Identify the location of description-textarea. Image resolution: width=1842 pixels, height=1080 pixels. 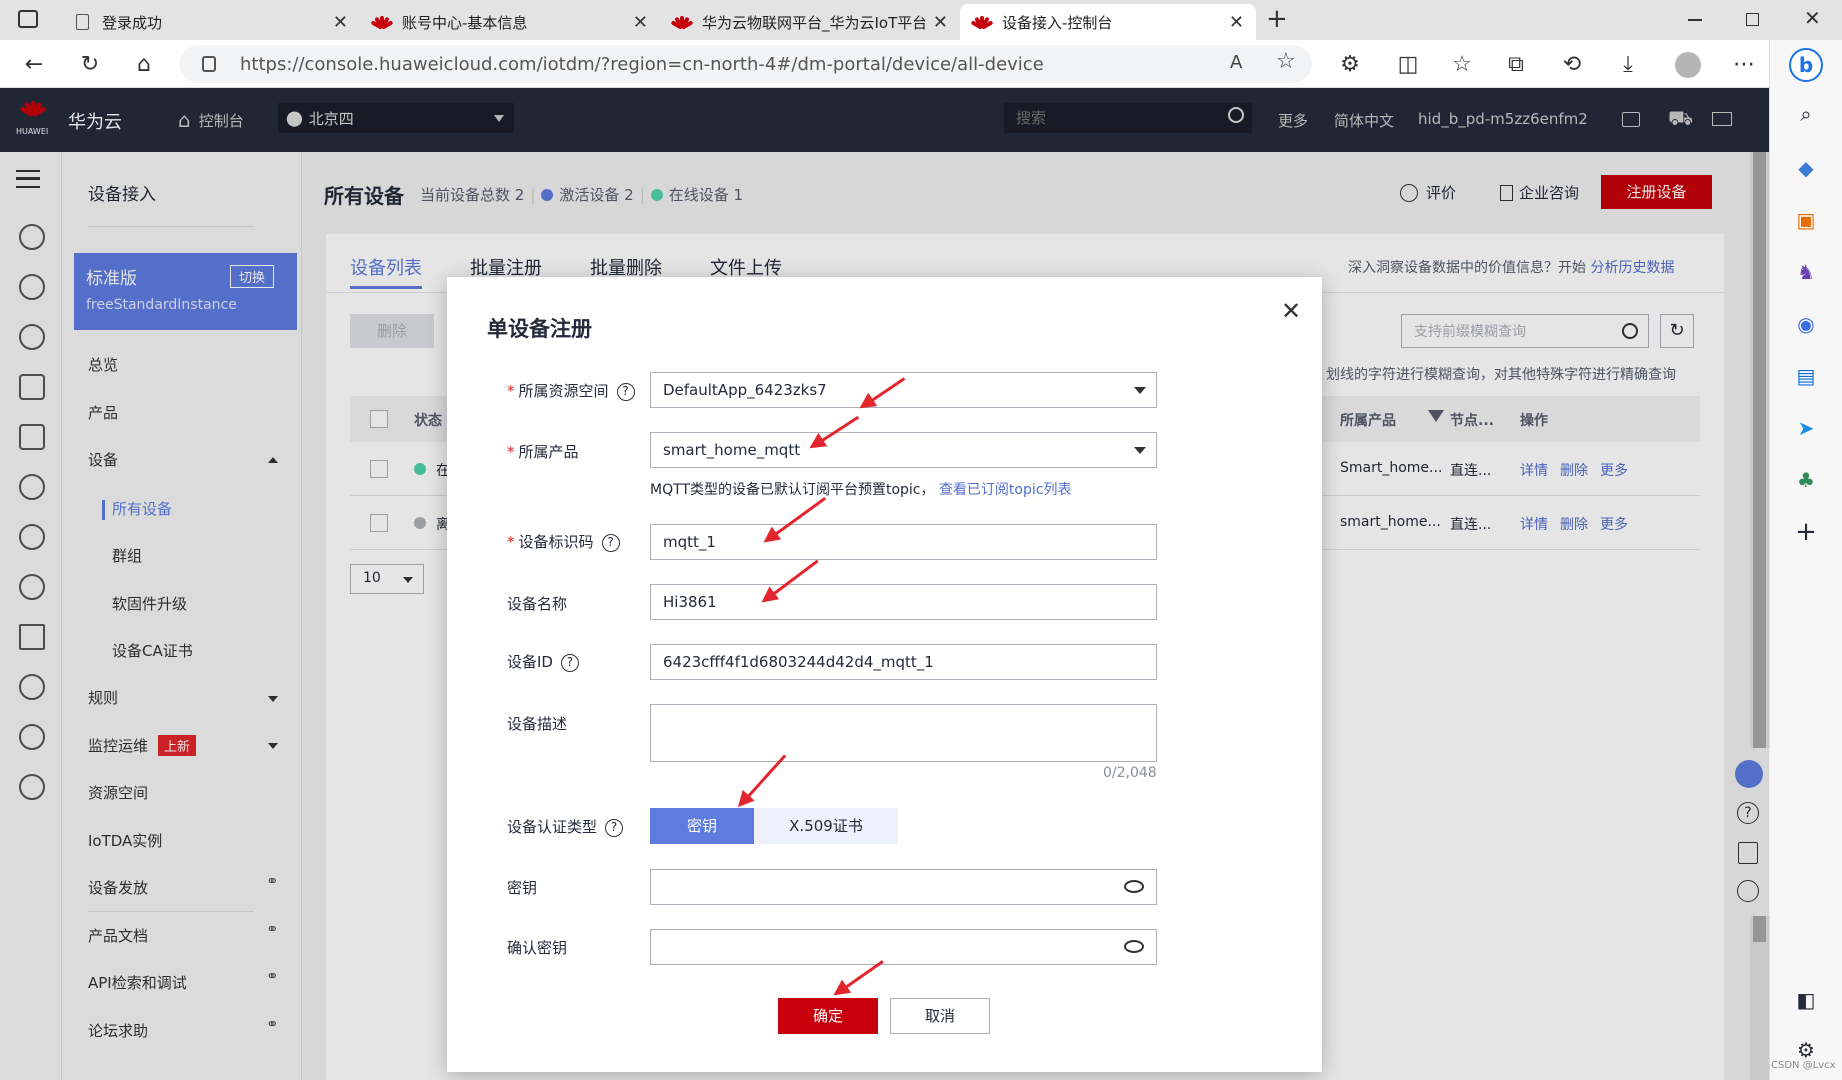
(903, 733).